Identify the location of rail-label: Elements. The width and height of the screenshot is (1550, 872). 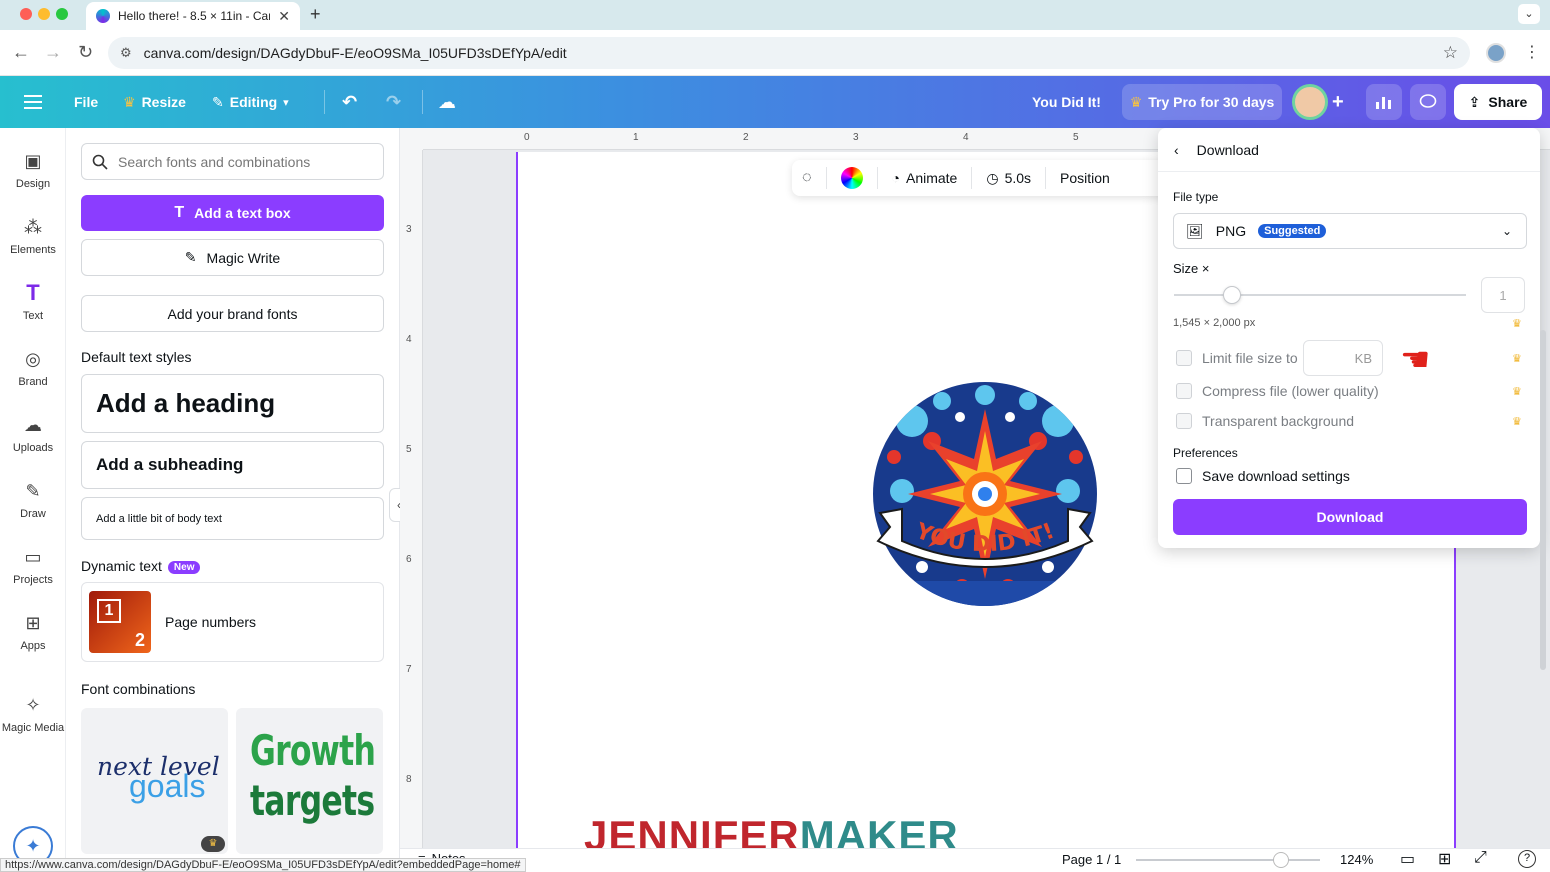
(33, 250).